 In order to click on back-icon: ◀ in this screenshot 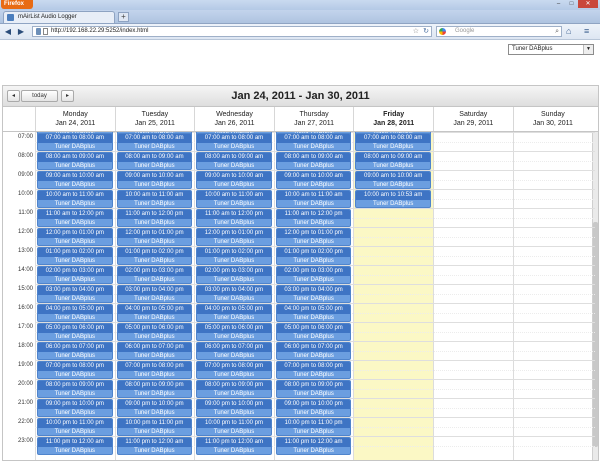, I will do `click(8, 31)`.